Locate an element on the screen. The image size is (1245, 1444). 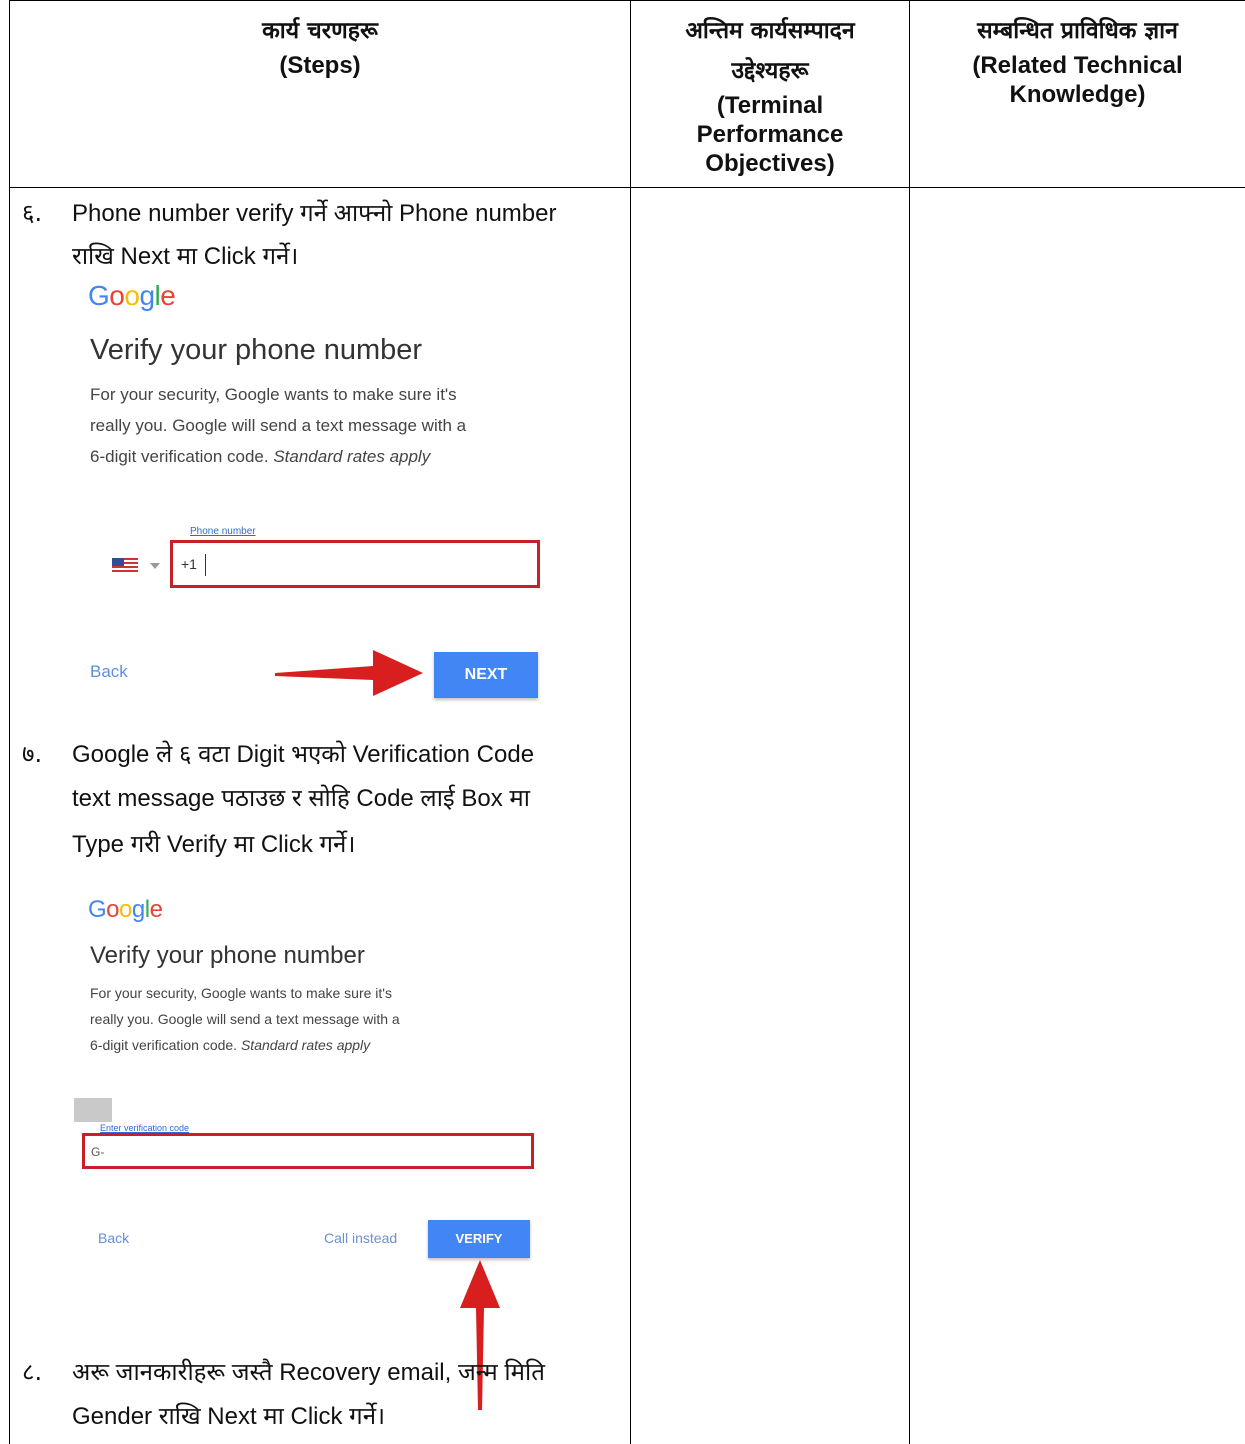
header-objectives-np-1: अन्तिम कार्यसम्पादन is located at coordinates (770, 30).